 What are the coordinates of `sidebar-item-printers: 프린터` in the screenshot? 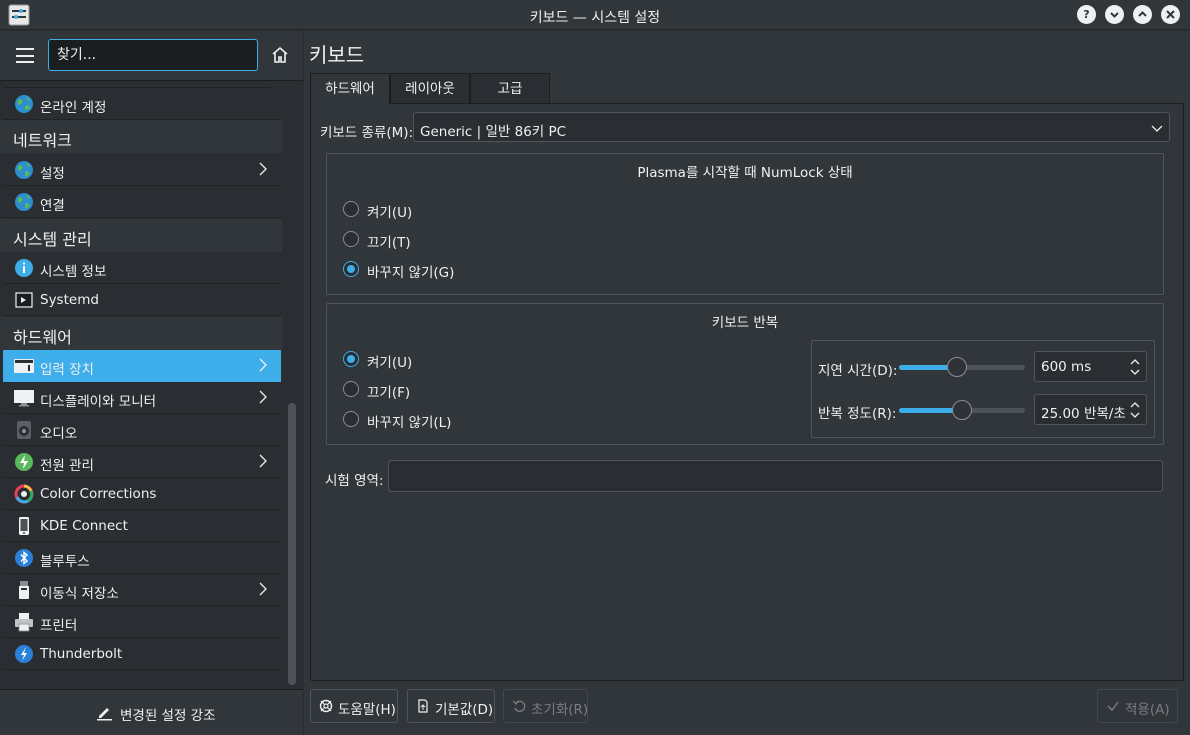 It's located at (142, 622).